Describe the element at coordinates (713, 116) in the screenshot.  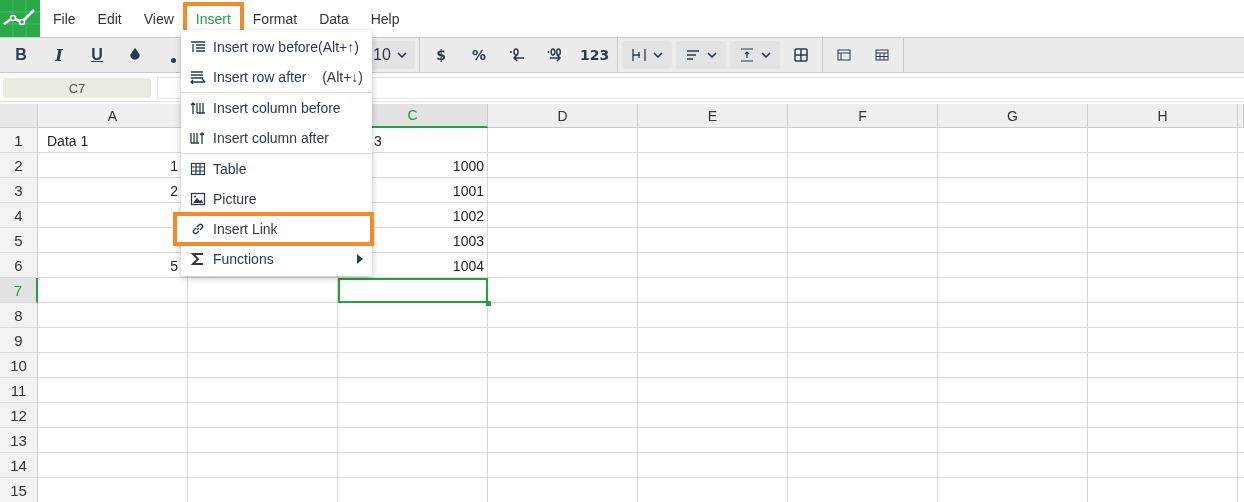
I see `column-header: E` at that location.